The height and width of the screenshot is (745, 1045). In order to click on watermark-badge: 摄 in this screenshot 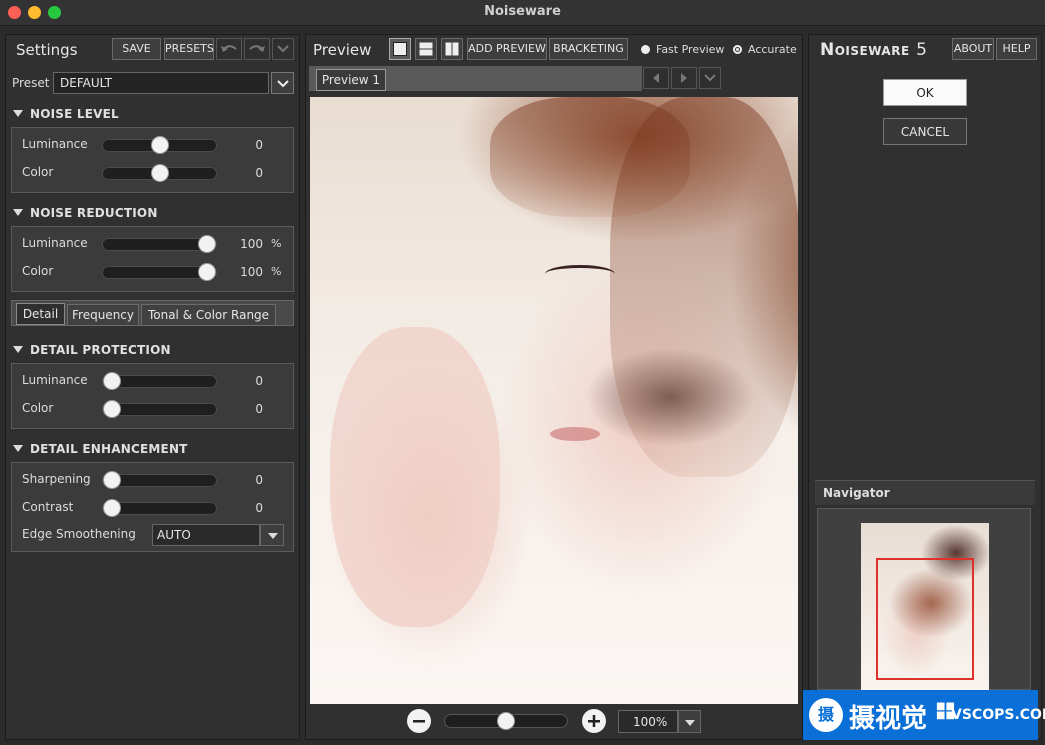, I will do `click(826, 715)`.